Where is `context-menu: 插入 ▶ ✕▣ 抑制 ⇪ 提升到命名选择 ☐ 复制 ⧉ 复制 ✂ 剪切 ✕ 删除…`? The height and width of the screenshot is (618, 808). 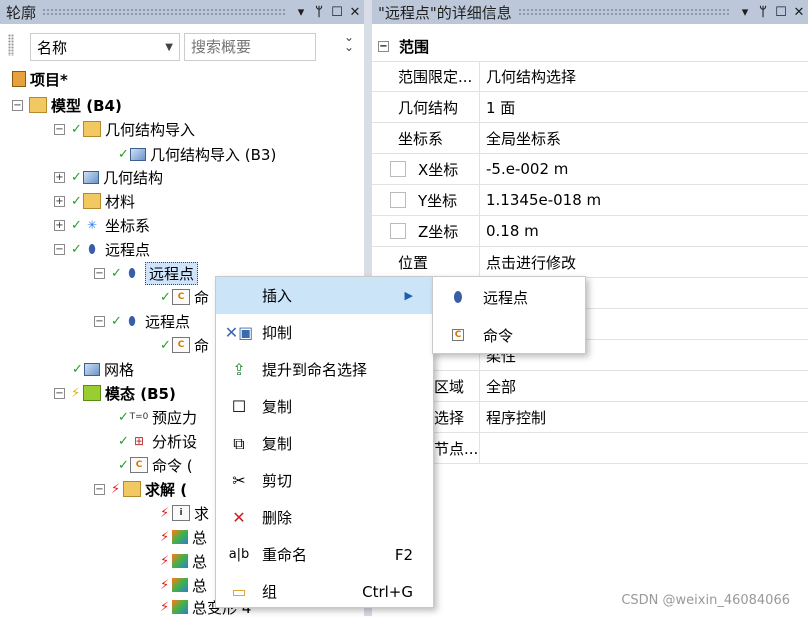 context-menu: 插入 ▶ ✕▣ 抑制 ⇪ 提升到命名选择 ☐ 复制 ⧉ 复制 ✂ 剪切 ✕ 删除… is located at coordinates (324, 442).